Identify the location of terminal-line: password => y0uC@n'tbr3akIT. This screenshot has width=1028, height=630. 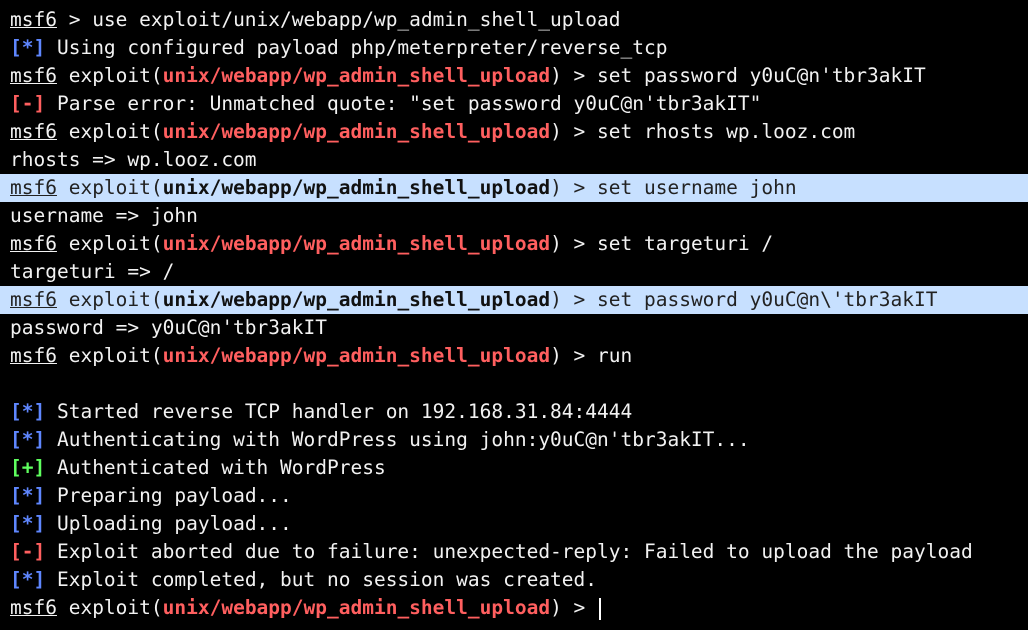
(514, 328).